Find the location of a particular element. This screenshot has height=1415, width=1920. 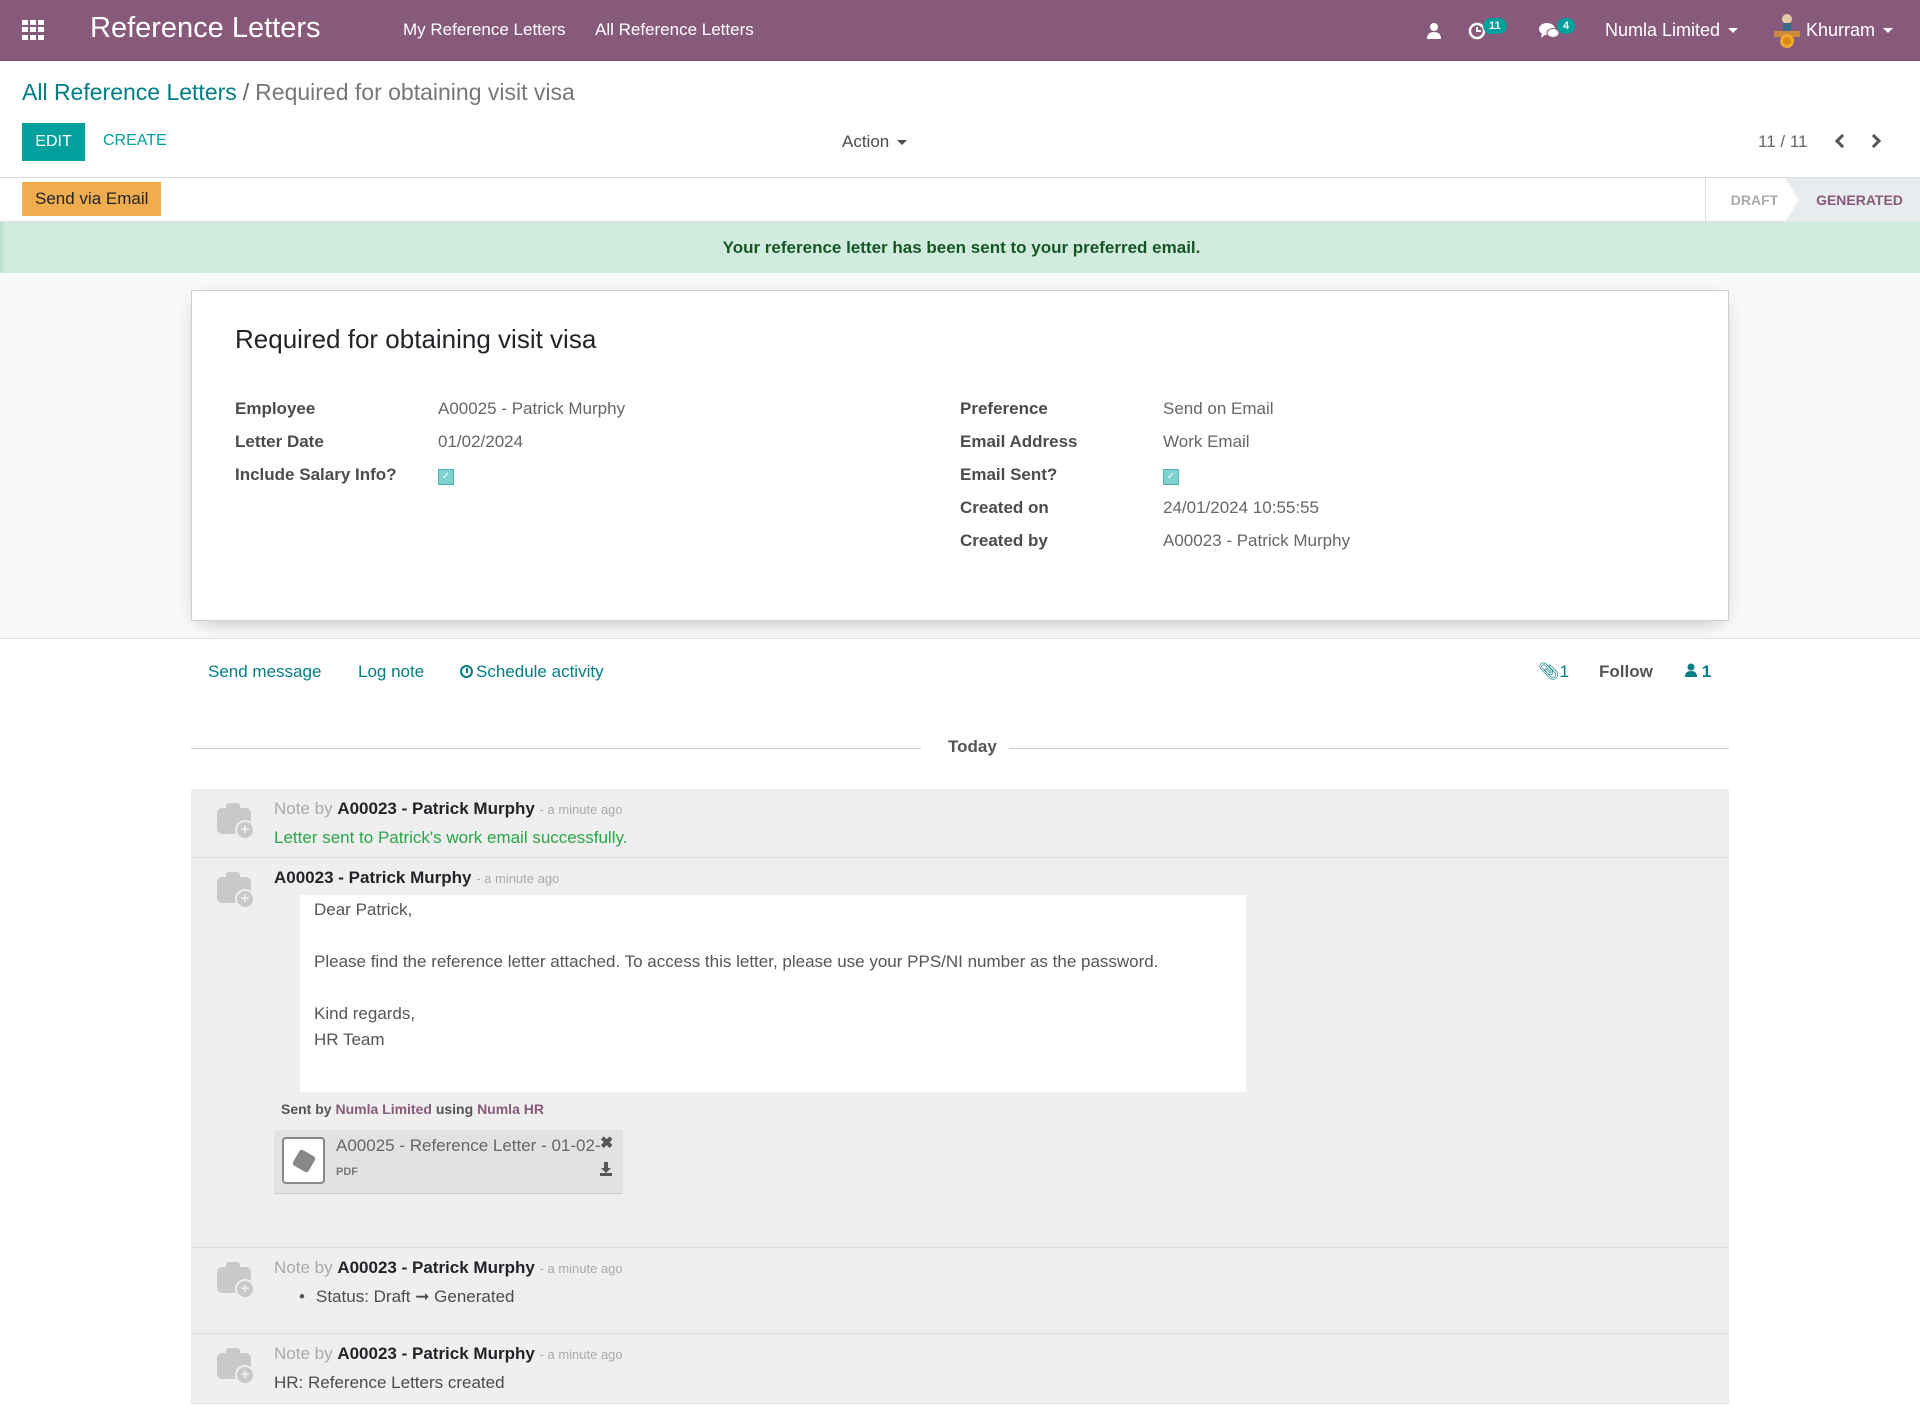

activity-button: 11 is located at coordinates (1487, 30).